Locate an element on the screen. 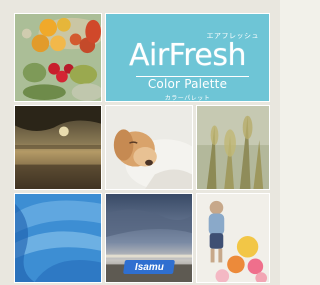 The height and width of the screenshot is (285, 320). grass-photo is located at coordinates (233, 147).